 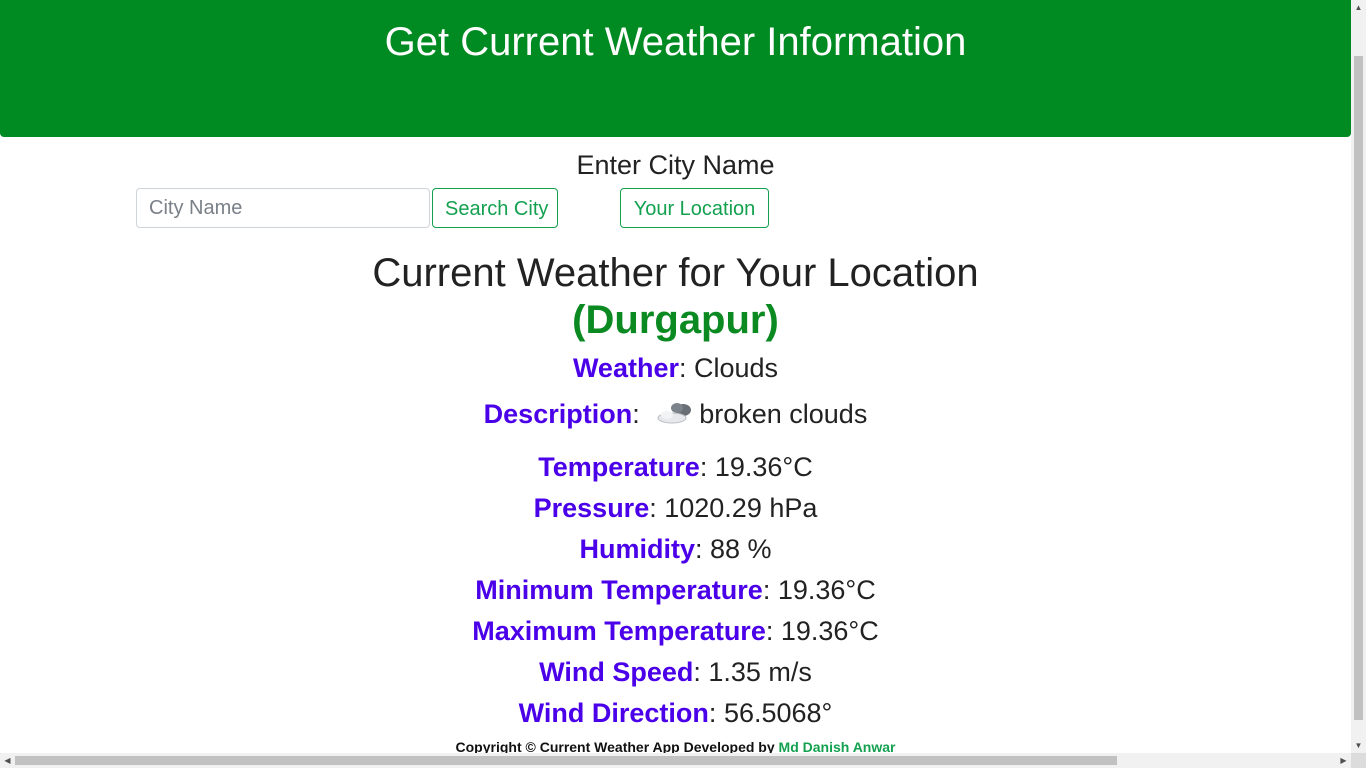 What do you see at coordinates (736, 368) in the screenshot?
I see `weather-value: Clouds` at bounding box center [736, 368].